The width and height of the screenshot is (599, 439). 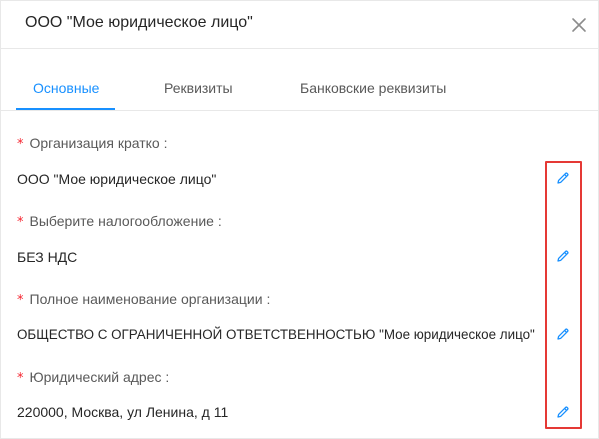 What do you see at coordinates (563, 295) in the screenshot?
I see `edit-buttons-highlight-frame` at bounding box center [563, 295].